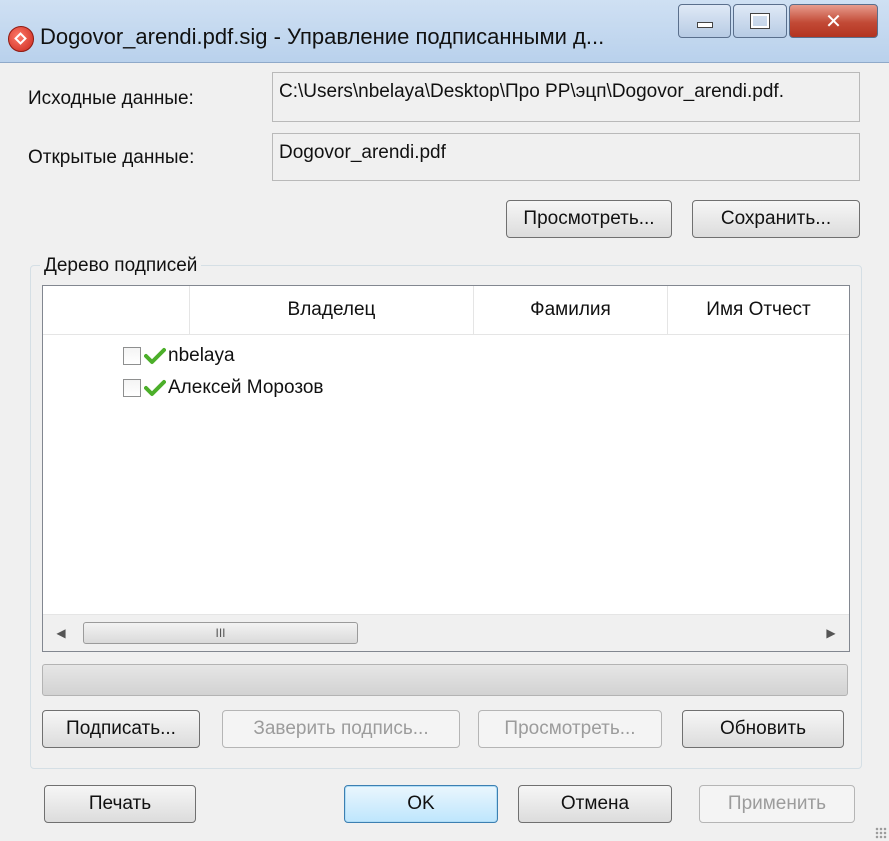 The width and height of the screenshot is (889, 841). Describe the element at coordinates (201, 355) in the screenshot. I see `signer-name: nbelaya` at that location.